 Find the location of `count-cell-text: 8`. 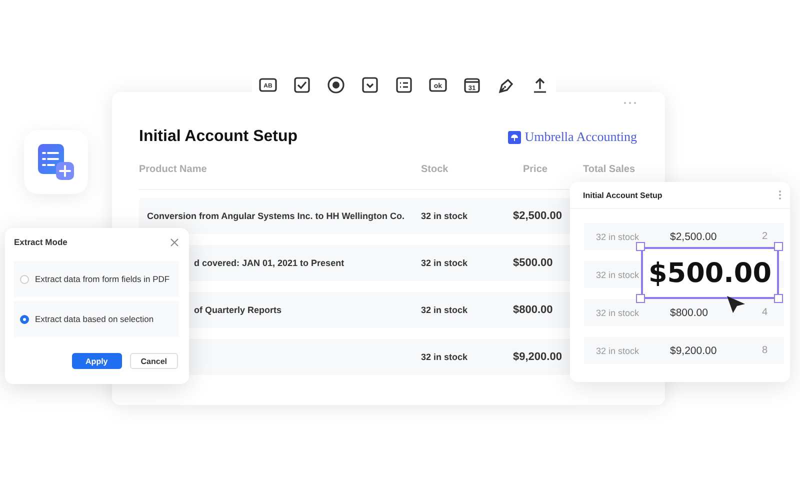

count-cell-text: 8 is located at coordinates (765, 350).